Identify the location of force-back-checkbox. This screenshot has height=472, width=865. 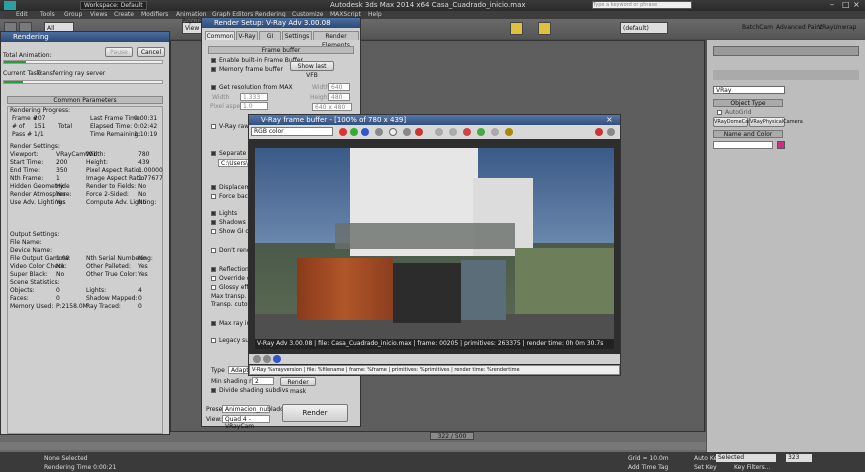
(213, 196).